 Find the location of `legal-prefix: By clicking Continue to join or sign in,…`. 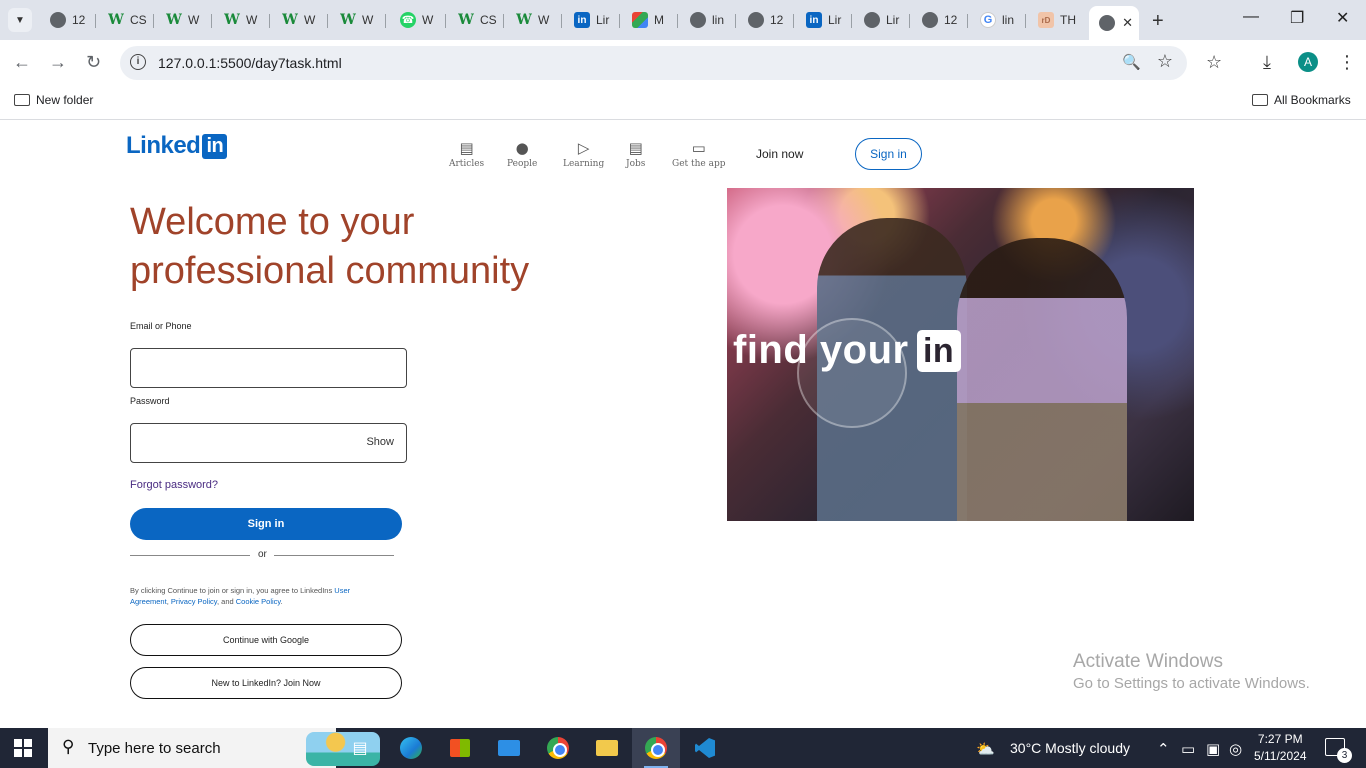

legal-prefix: By clicking Continue to join or sign in,… is located at coordinates (232, 590).